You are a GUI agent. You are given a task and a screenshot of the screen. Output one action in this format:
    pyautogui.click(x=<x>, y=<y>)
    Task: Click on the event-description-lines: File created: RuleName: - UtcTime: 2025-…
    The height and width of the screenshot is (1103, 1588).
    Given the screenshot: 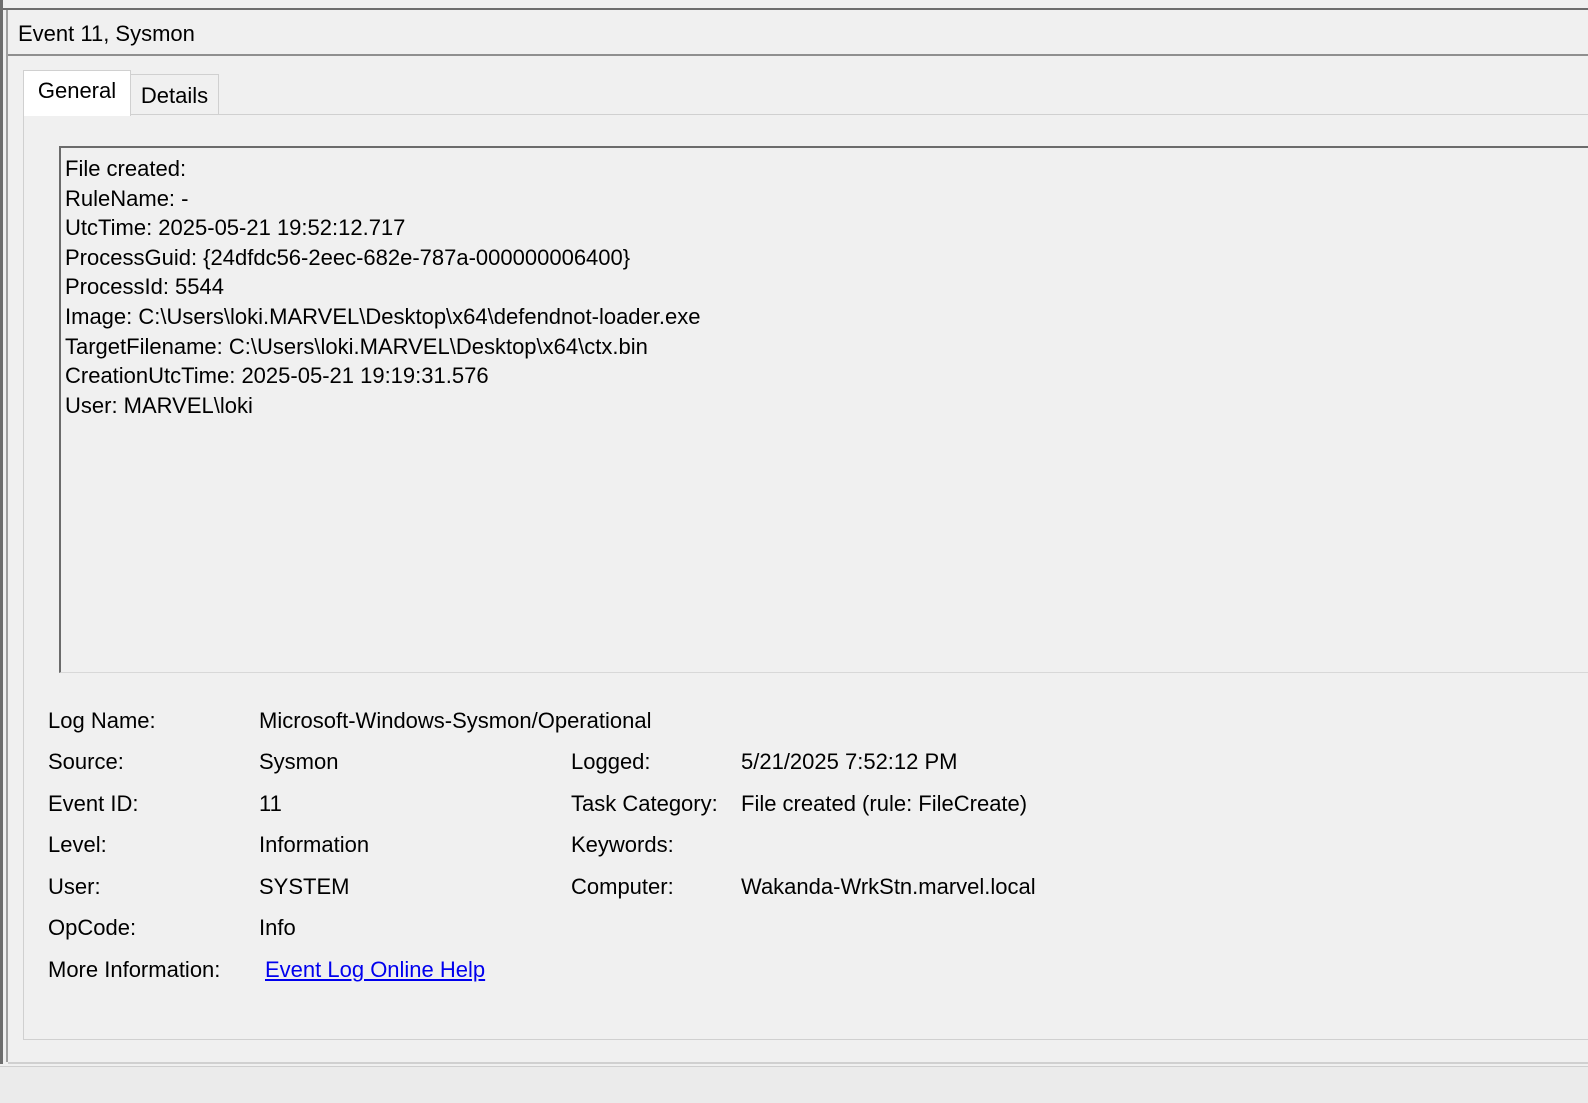 What is the action you would take?
    pyautogui.click(x=382, y=287)
    